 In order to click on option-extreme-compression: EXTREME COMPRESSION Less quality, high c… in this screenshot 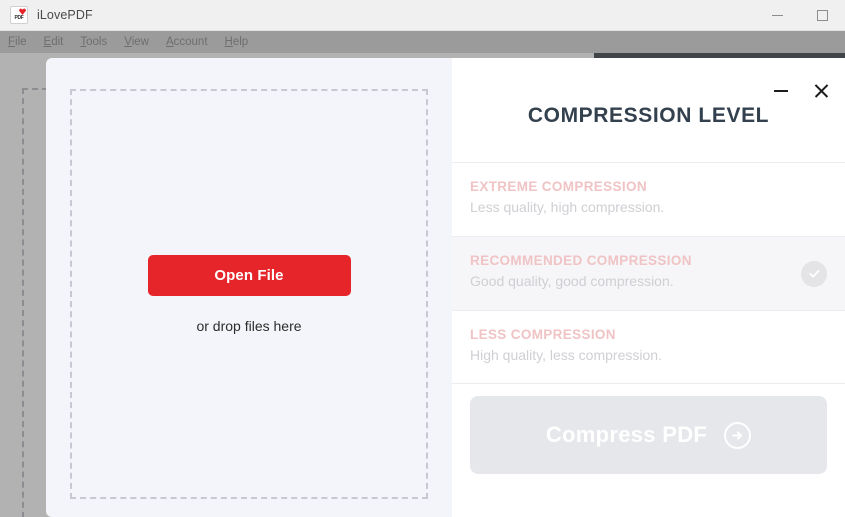, I will do `click(648, 199)`.